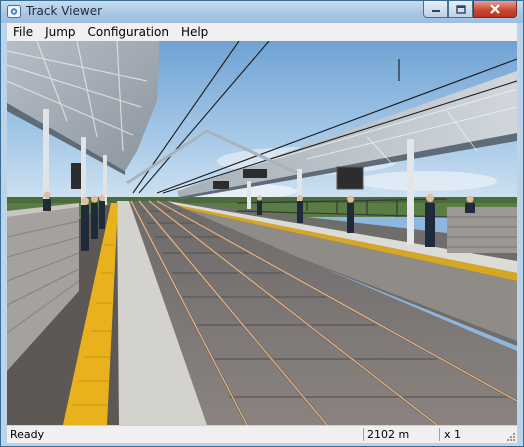  Describe the element at coordinates (128, 32) in the screenshot. I see `menu-configuration: Configuration` at that location.